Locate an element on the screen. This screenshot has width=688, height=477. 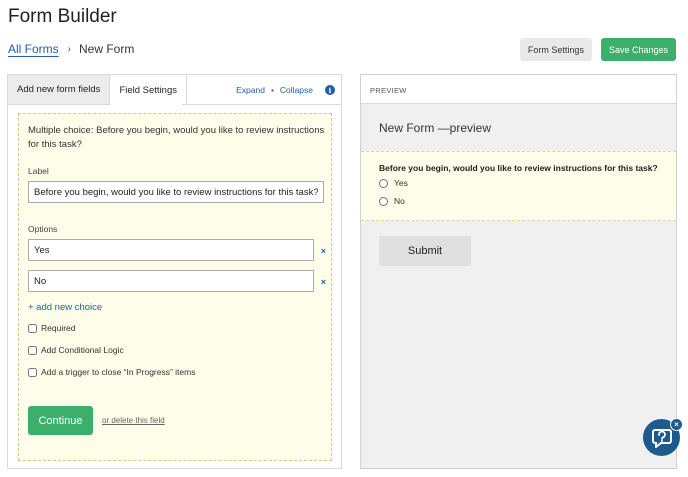
preview-choice-yes: Yes is located at coordinates (393, 183).